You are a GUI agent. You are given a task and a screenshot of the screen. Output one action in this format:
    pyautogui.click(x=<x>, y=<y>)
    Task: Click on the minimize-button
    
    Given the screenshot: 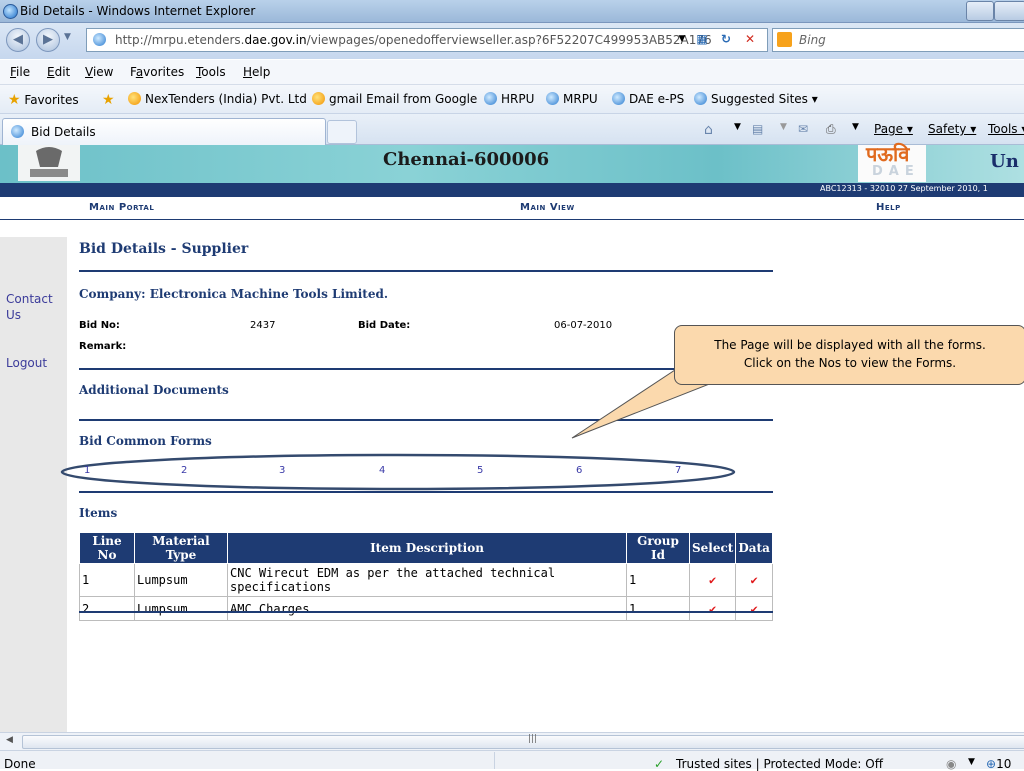 What is the action you would take?
    pyautogui.click(x=980, y=11)
    